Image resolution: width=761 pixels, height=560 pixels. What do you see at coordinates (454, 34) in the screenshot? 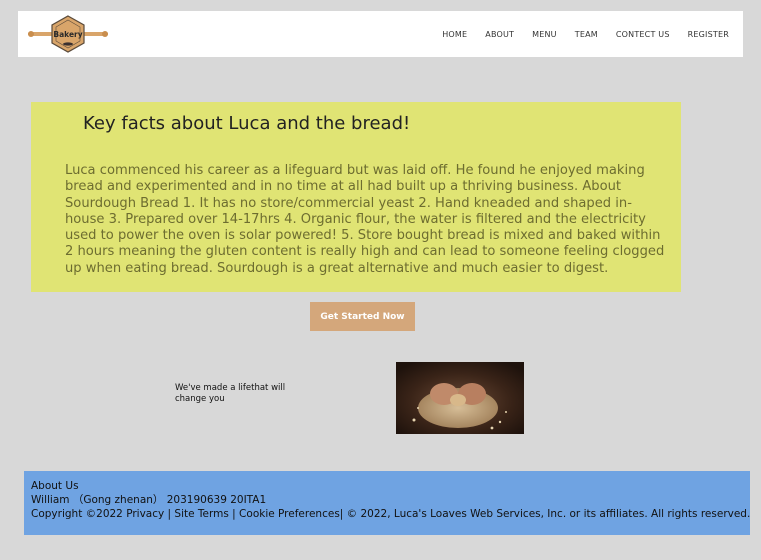
I see `nav-home: HOME` at bounding box center [454, 34].